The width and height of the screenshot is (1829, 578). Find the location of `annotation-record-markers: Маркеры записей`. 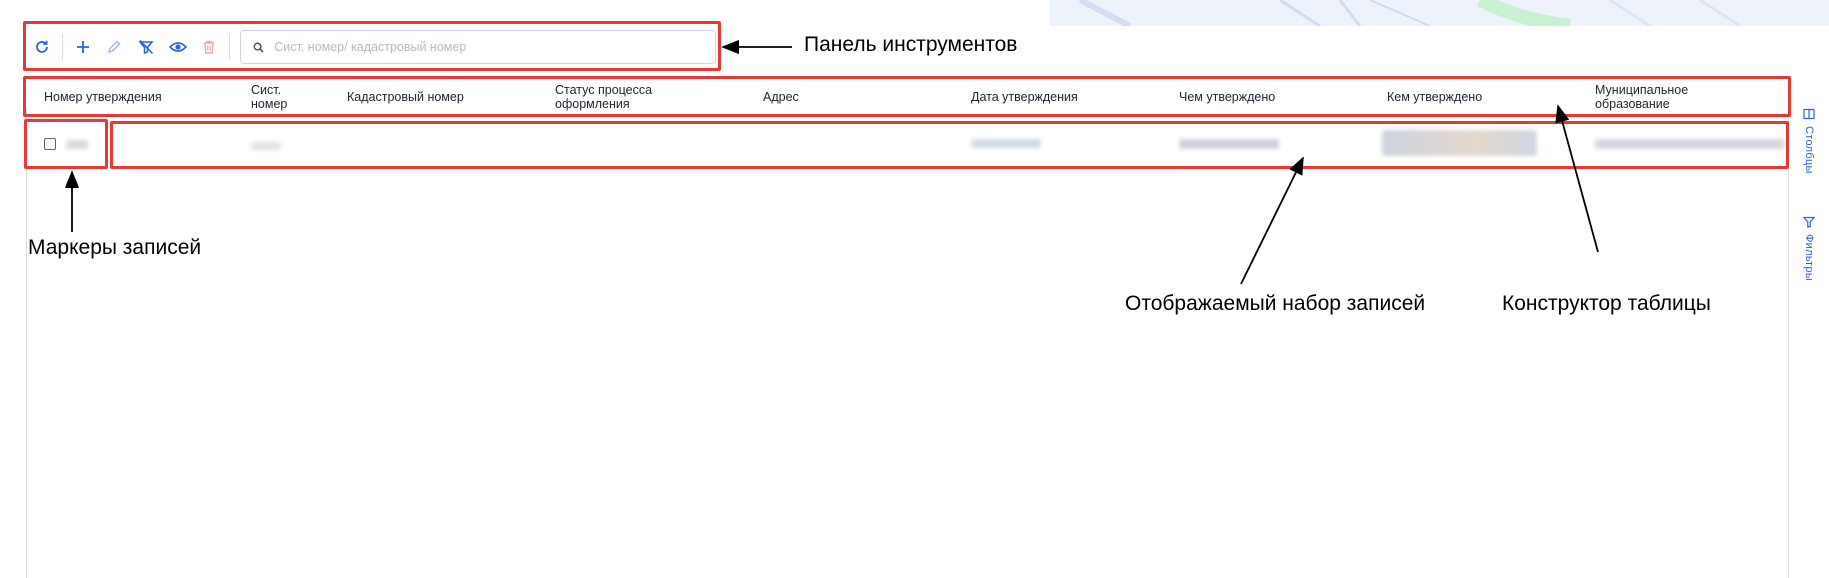

annotation-record-markers: Маркеры записей is located at coordinates (115, 247).